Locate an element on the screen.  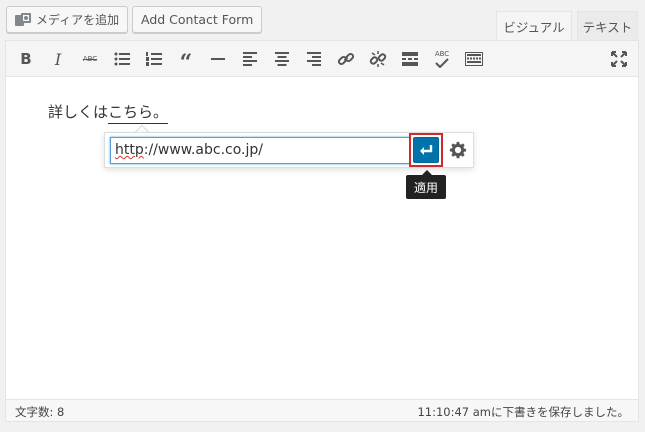
blockquote-icon: “ is located at coordinates (186, 63).